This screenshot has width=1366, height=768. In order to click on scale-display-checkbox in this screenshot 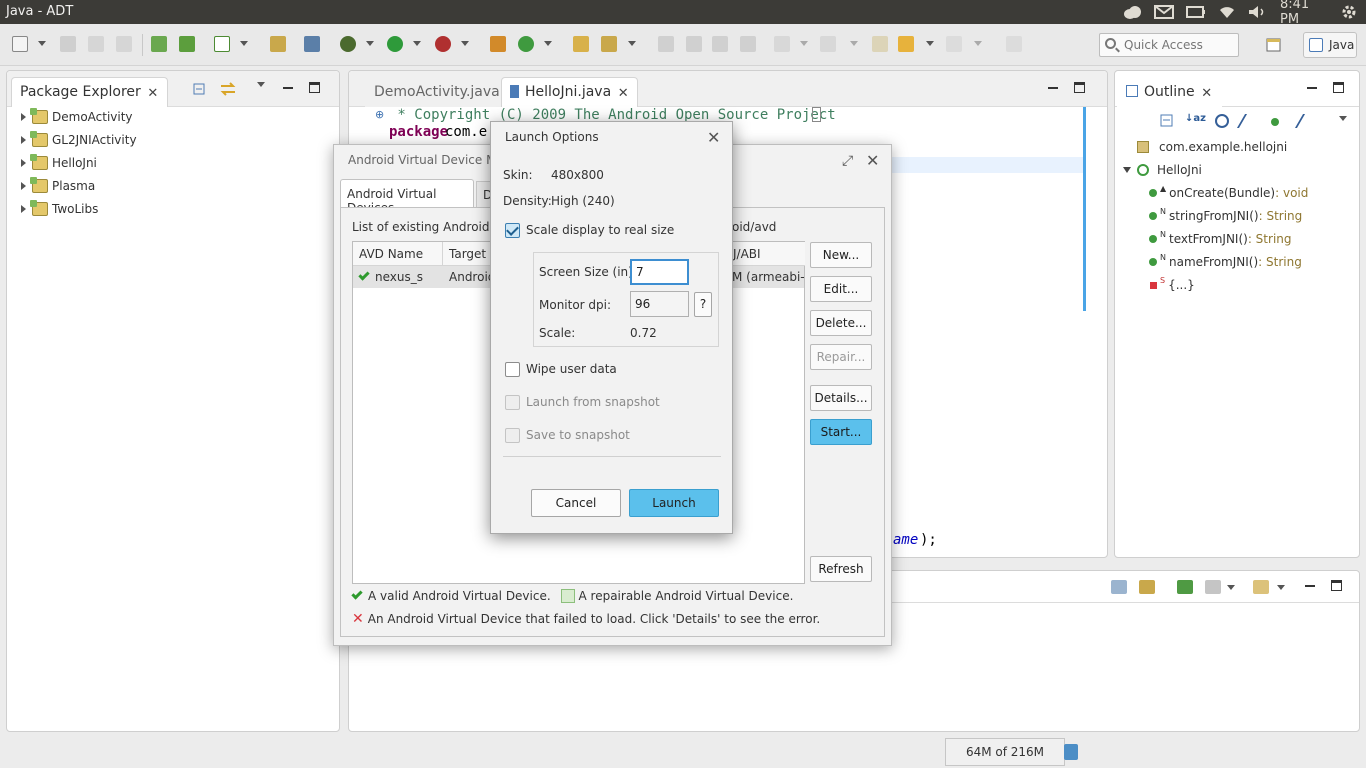, I will do `click(512, 230)`.